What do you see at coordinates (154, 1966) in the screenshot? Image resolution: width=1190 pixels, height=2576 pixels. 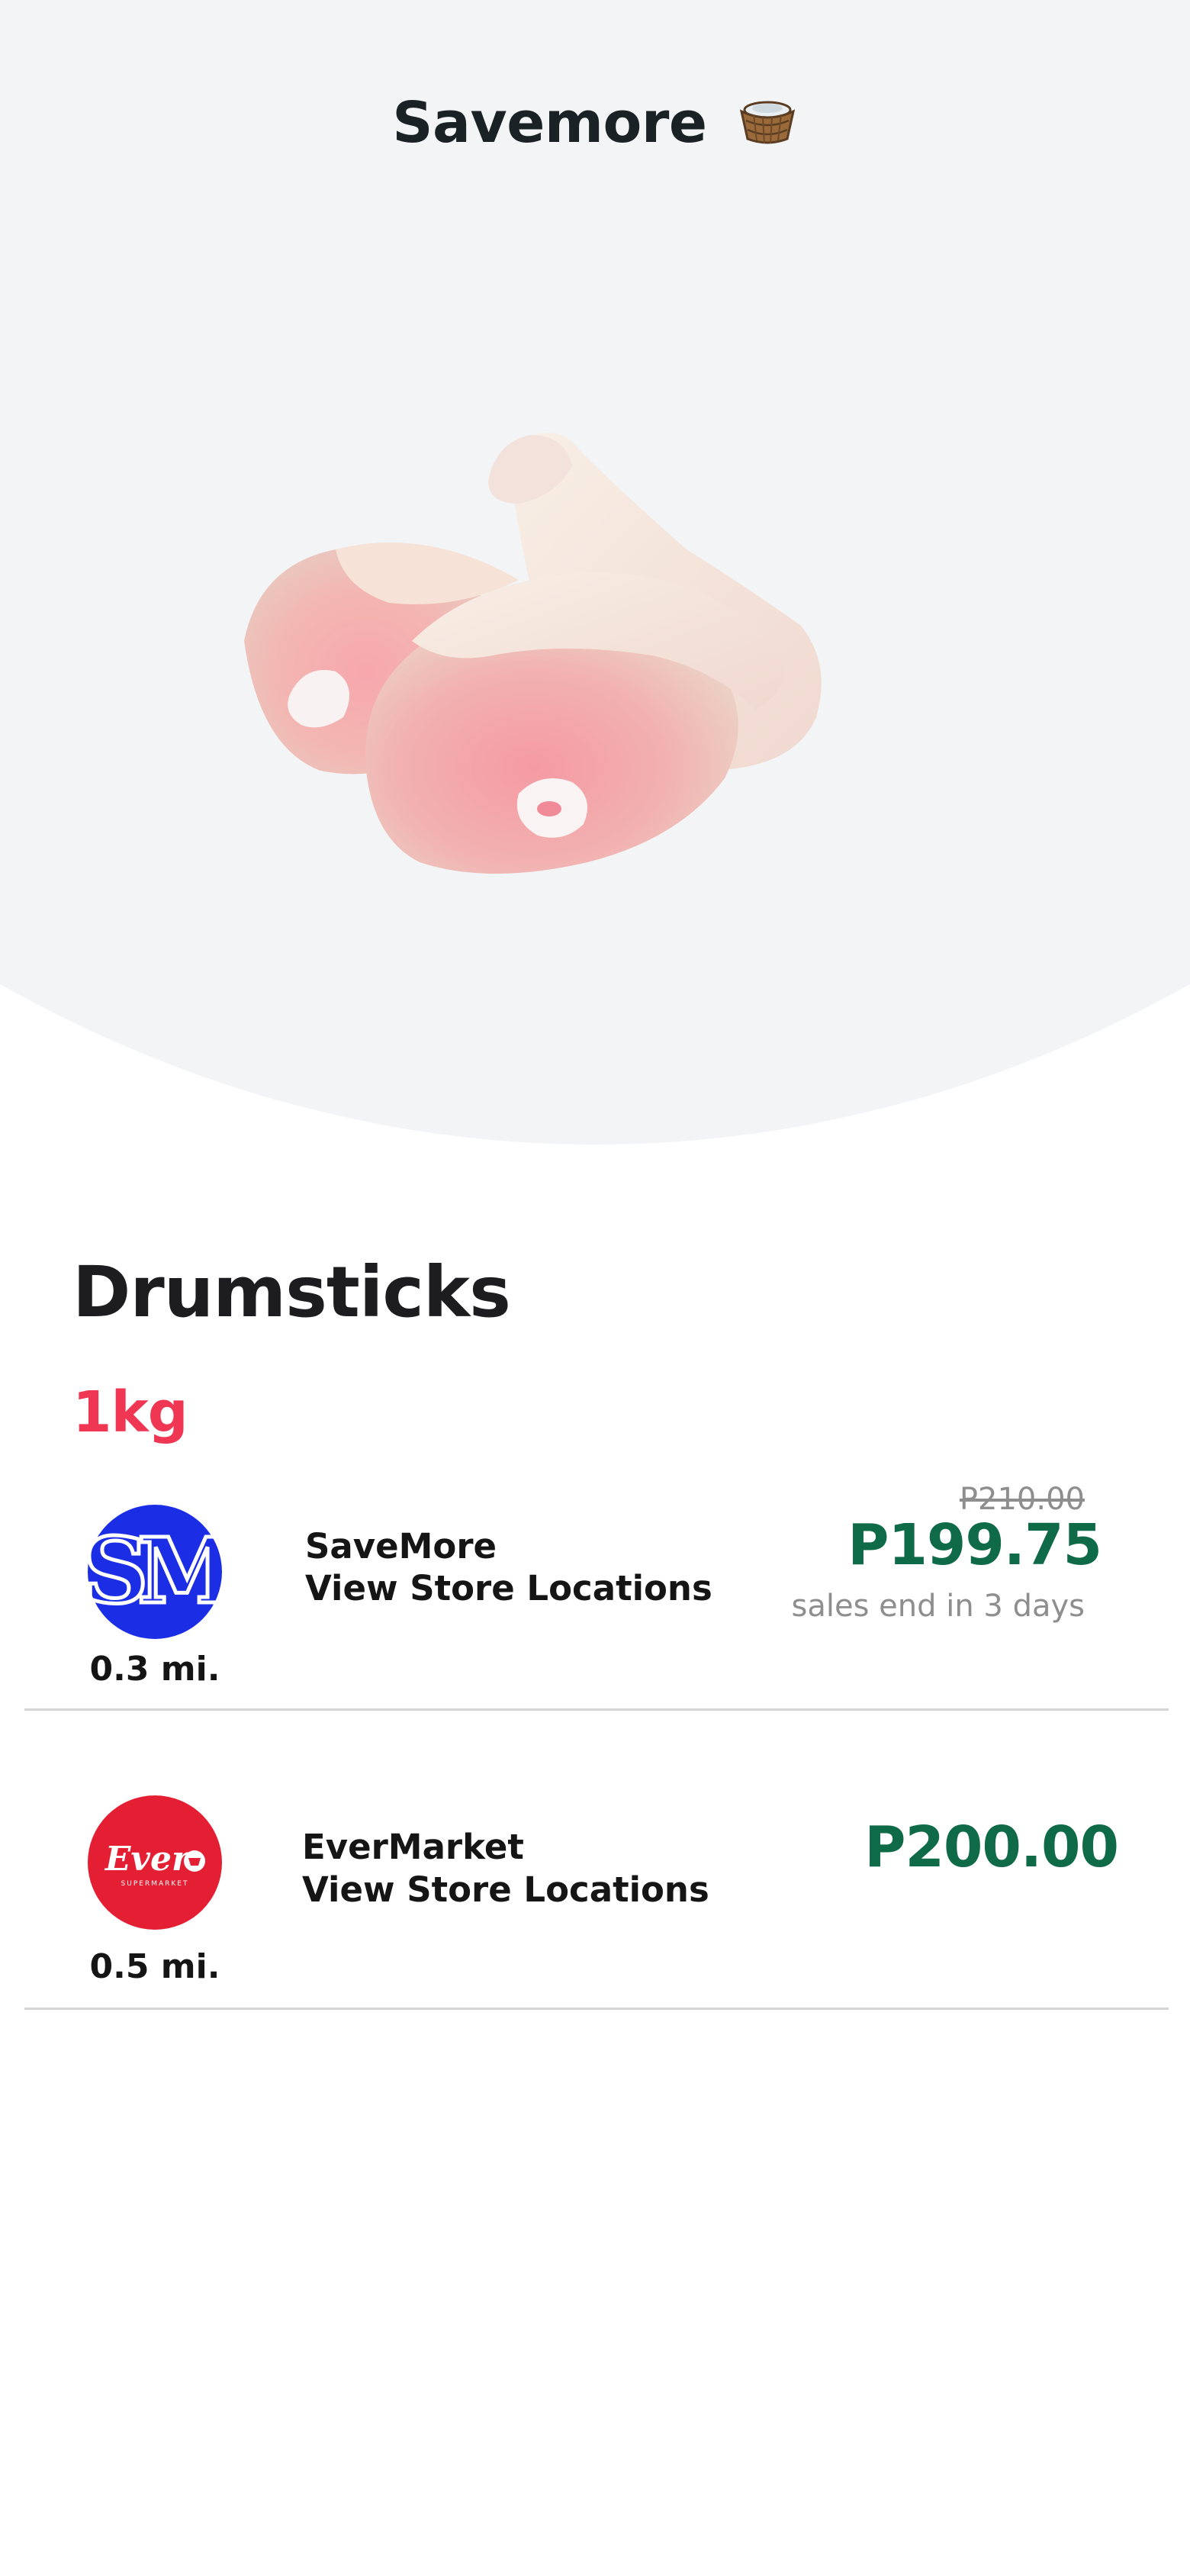 I see `store-distance: 0.5 mi.` at bounding box center [154, 1966].